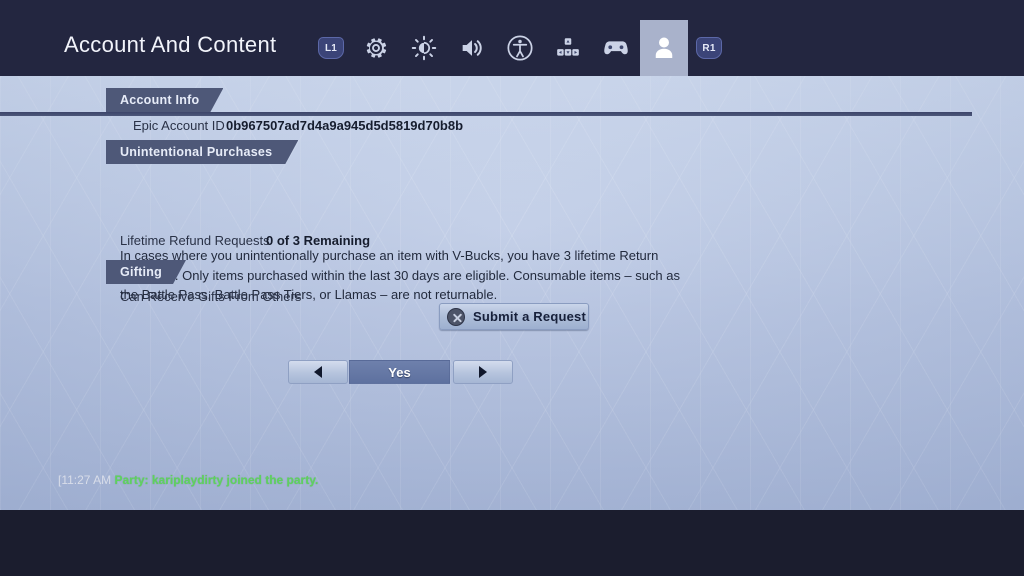 The width and height of the screenshot is (1024, 576). What do you see at coordinates (164, 100) in the screenshot?
I see `section-header-account-info: Account Info` at bounding box center [164, 100].